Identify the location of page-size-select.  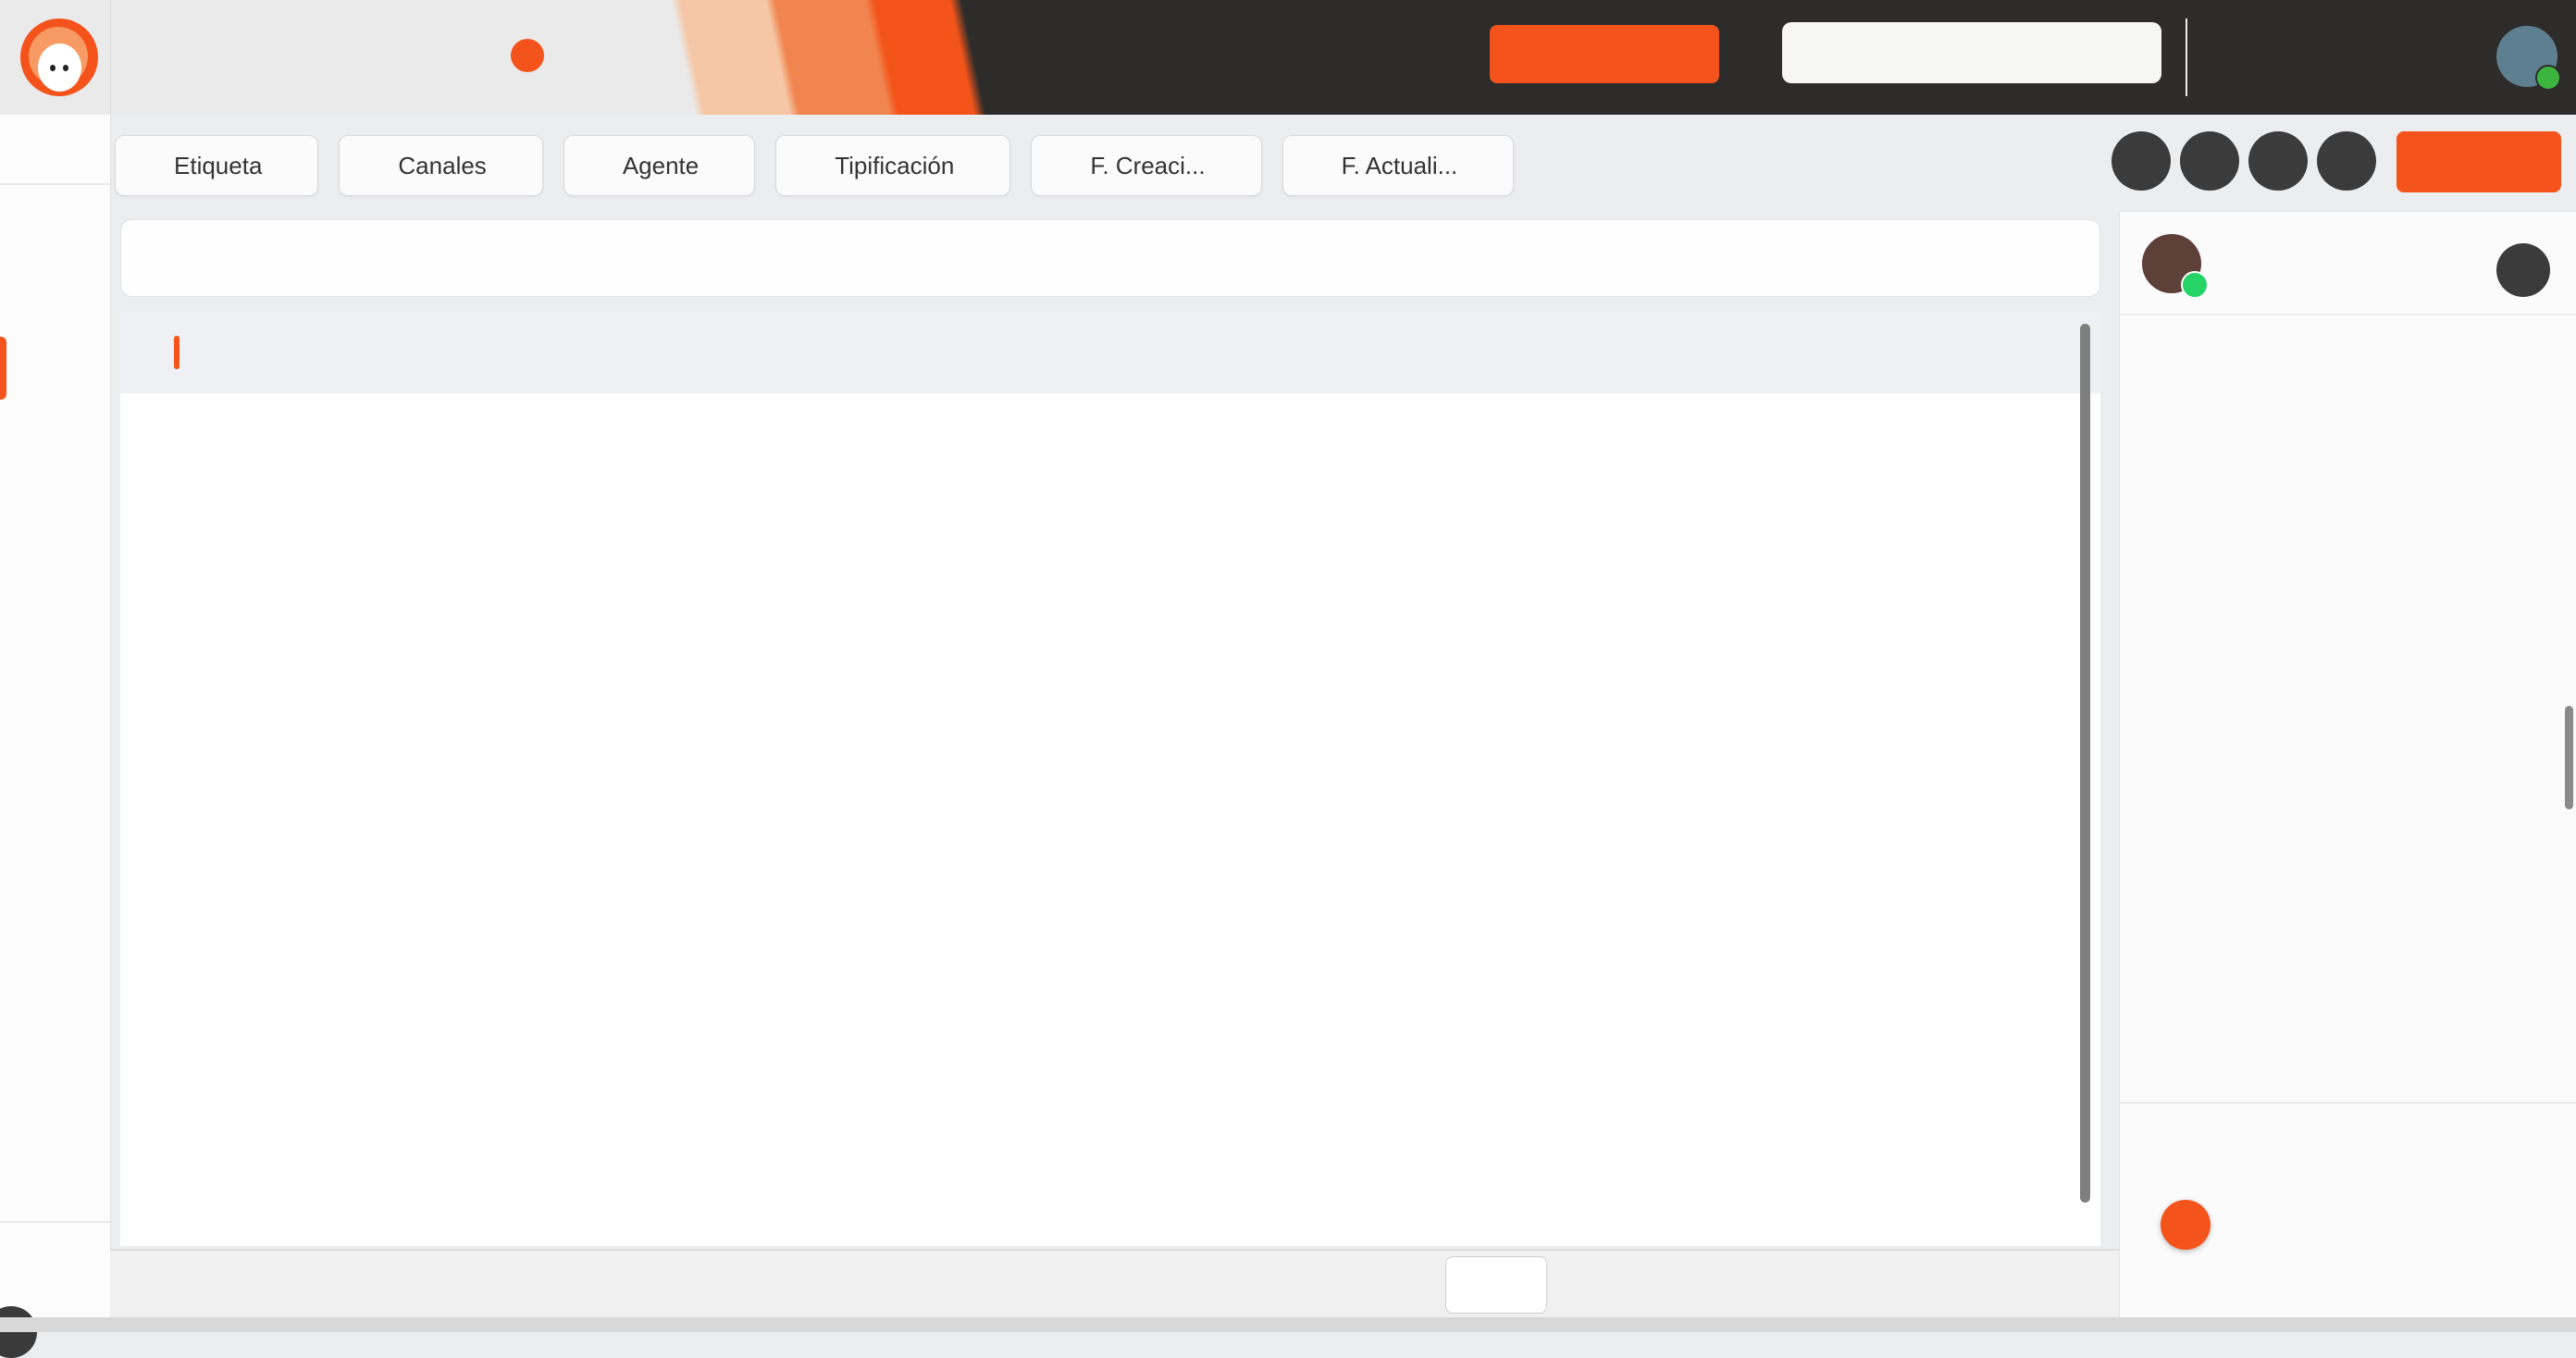
(1496, 1285).